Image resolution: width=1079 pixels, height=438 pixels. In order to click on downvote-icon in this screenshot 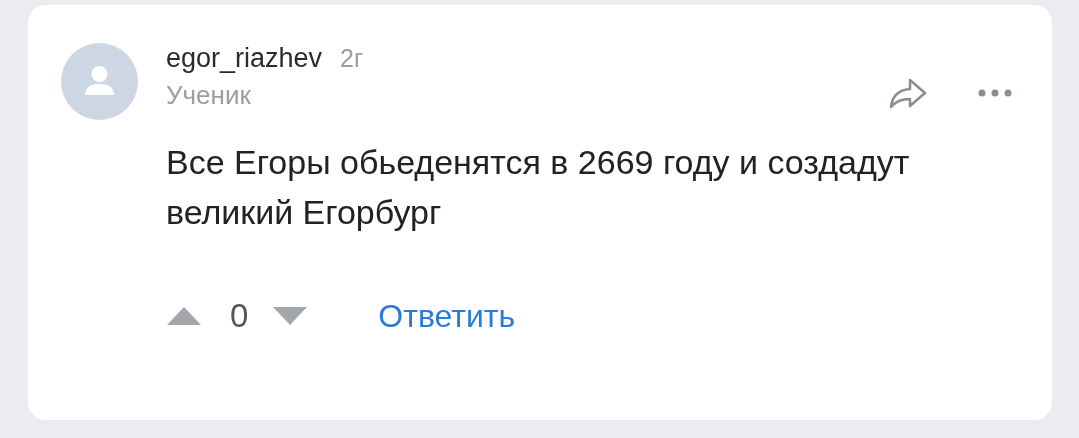, I will do `click(290, 316)`.